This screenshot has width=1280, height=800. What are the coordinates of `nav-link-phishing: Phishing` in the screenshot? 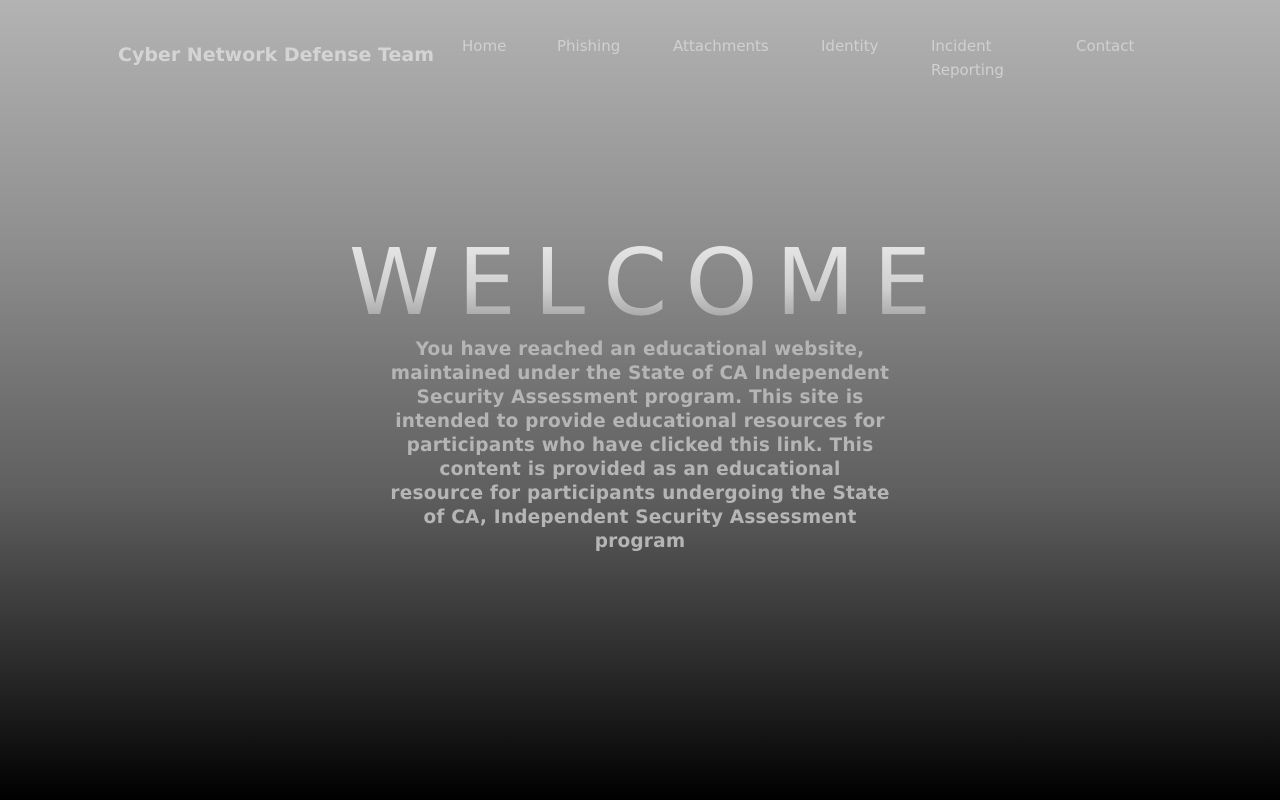 It's located at (588, 46).